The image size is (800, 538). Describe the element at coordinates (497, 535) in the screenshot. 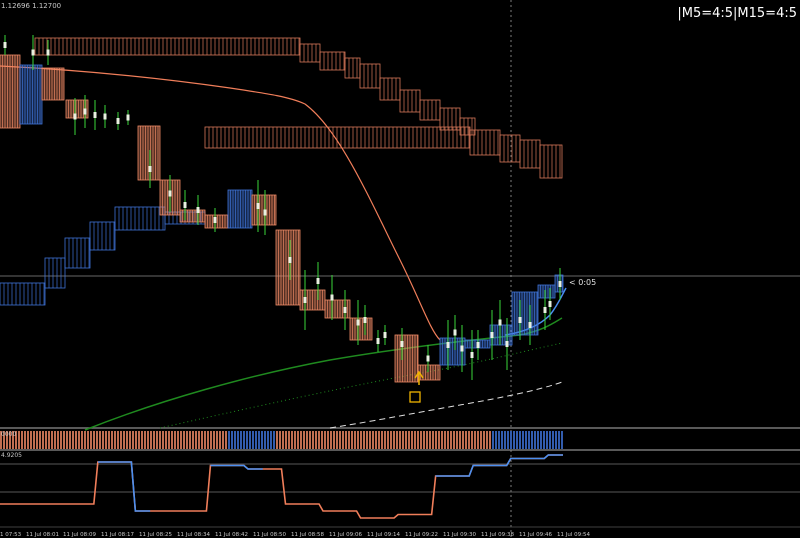

I see `time-axis-label: 11 Jul 09:38` at that location.